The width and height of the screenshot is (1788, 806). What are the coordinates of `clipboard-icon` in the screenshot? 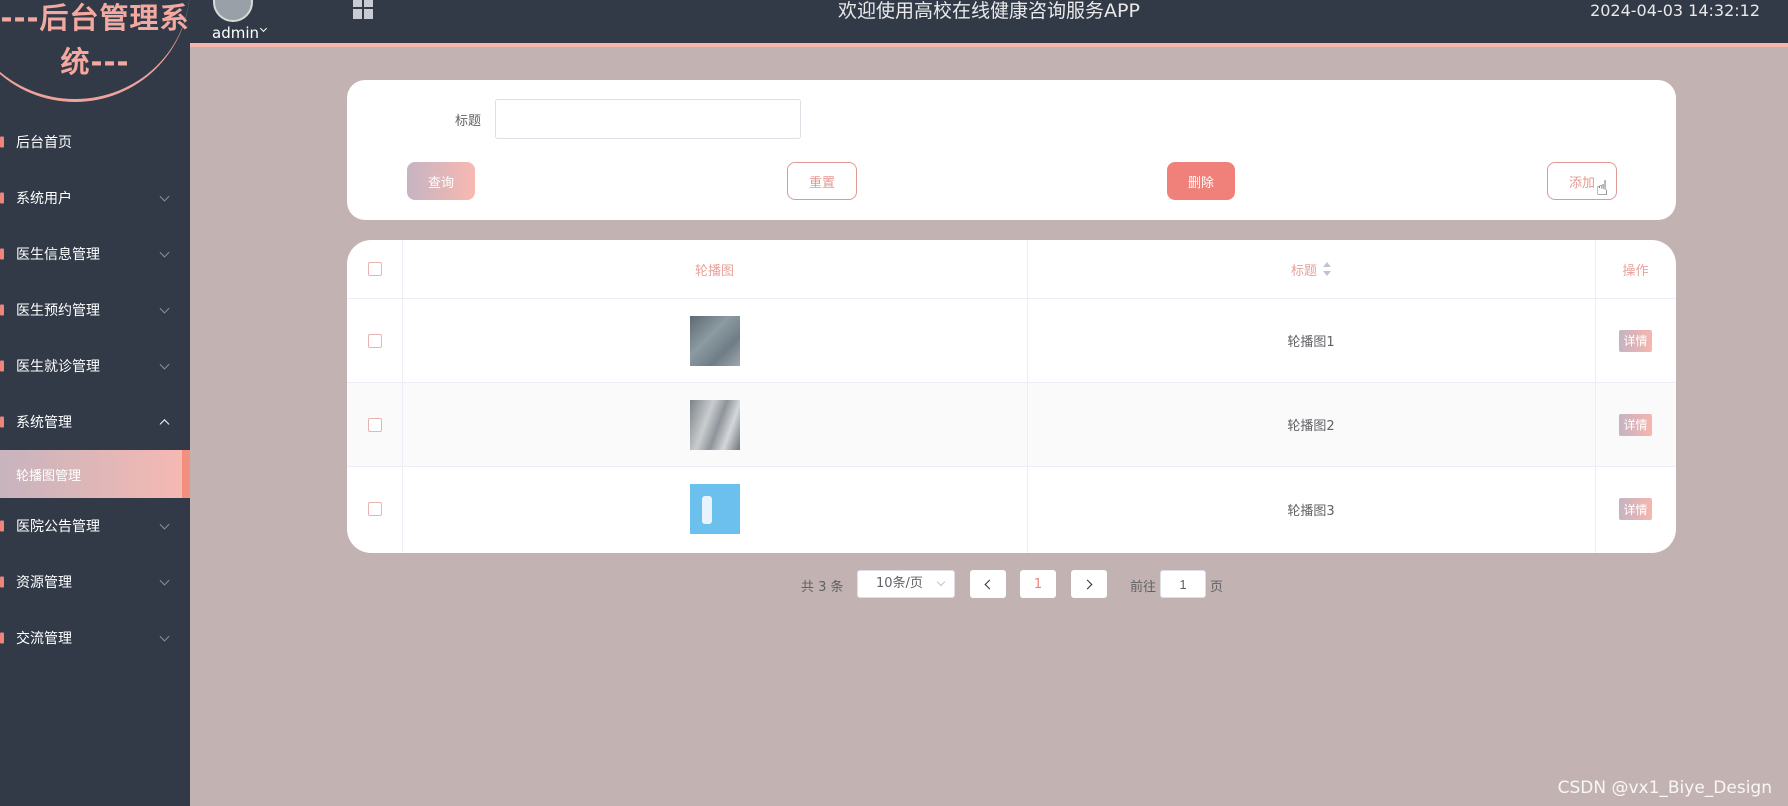 It's located at (2, 366).